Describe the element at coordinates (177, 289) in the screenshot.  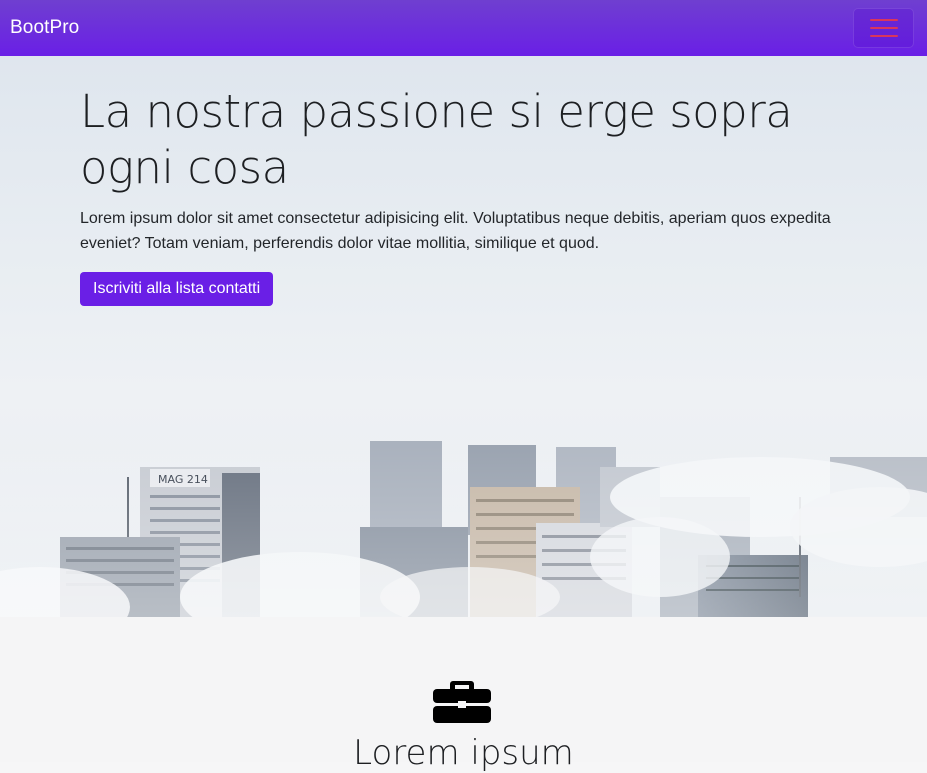
I see `subscribe-button: Iscriviti alla lista contatti` at that location.